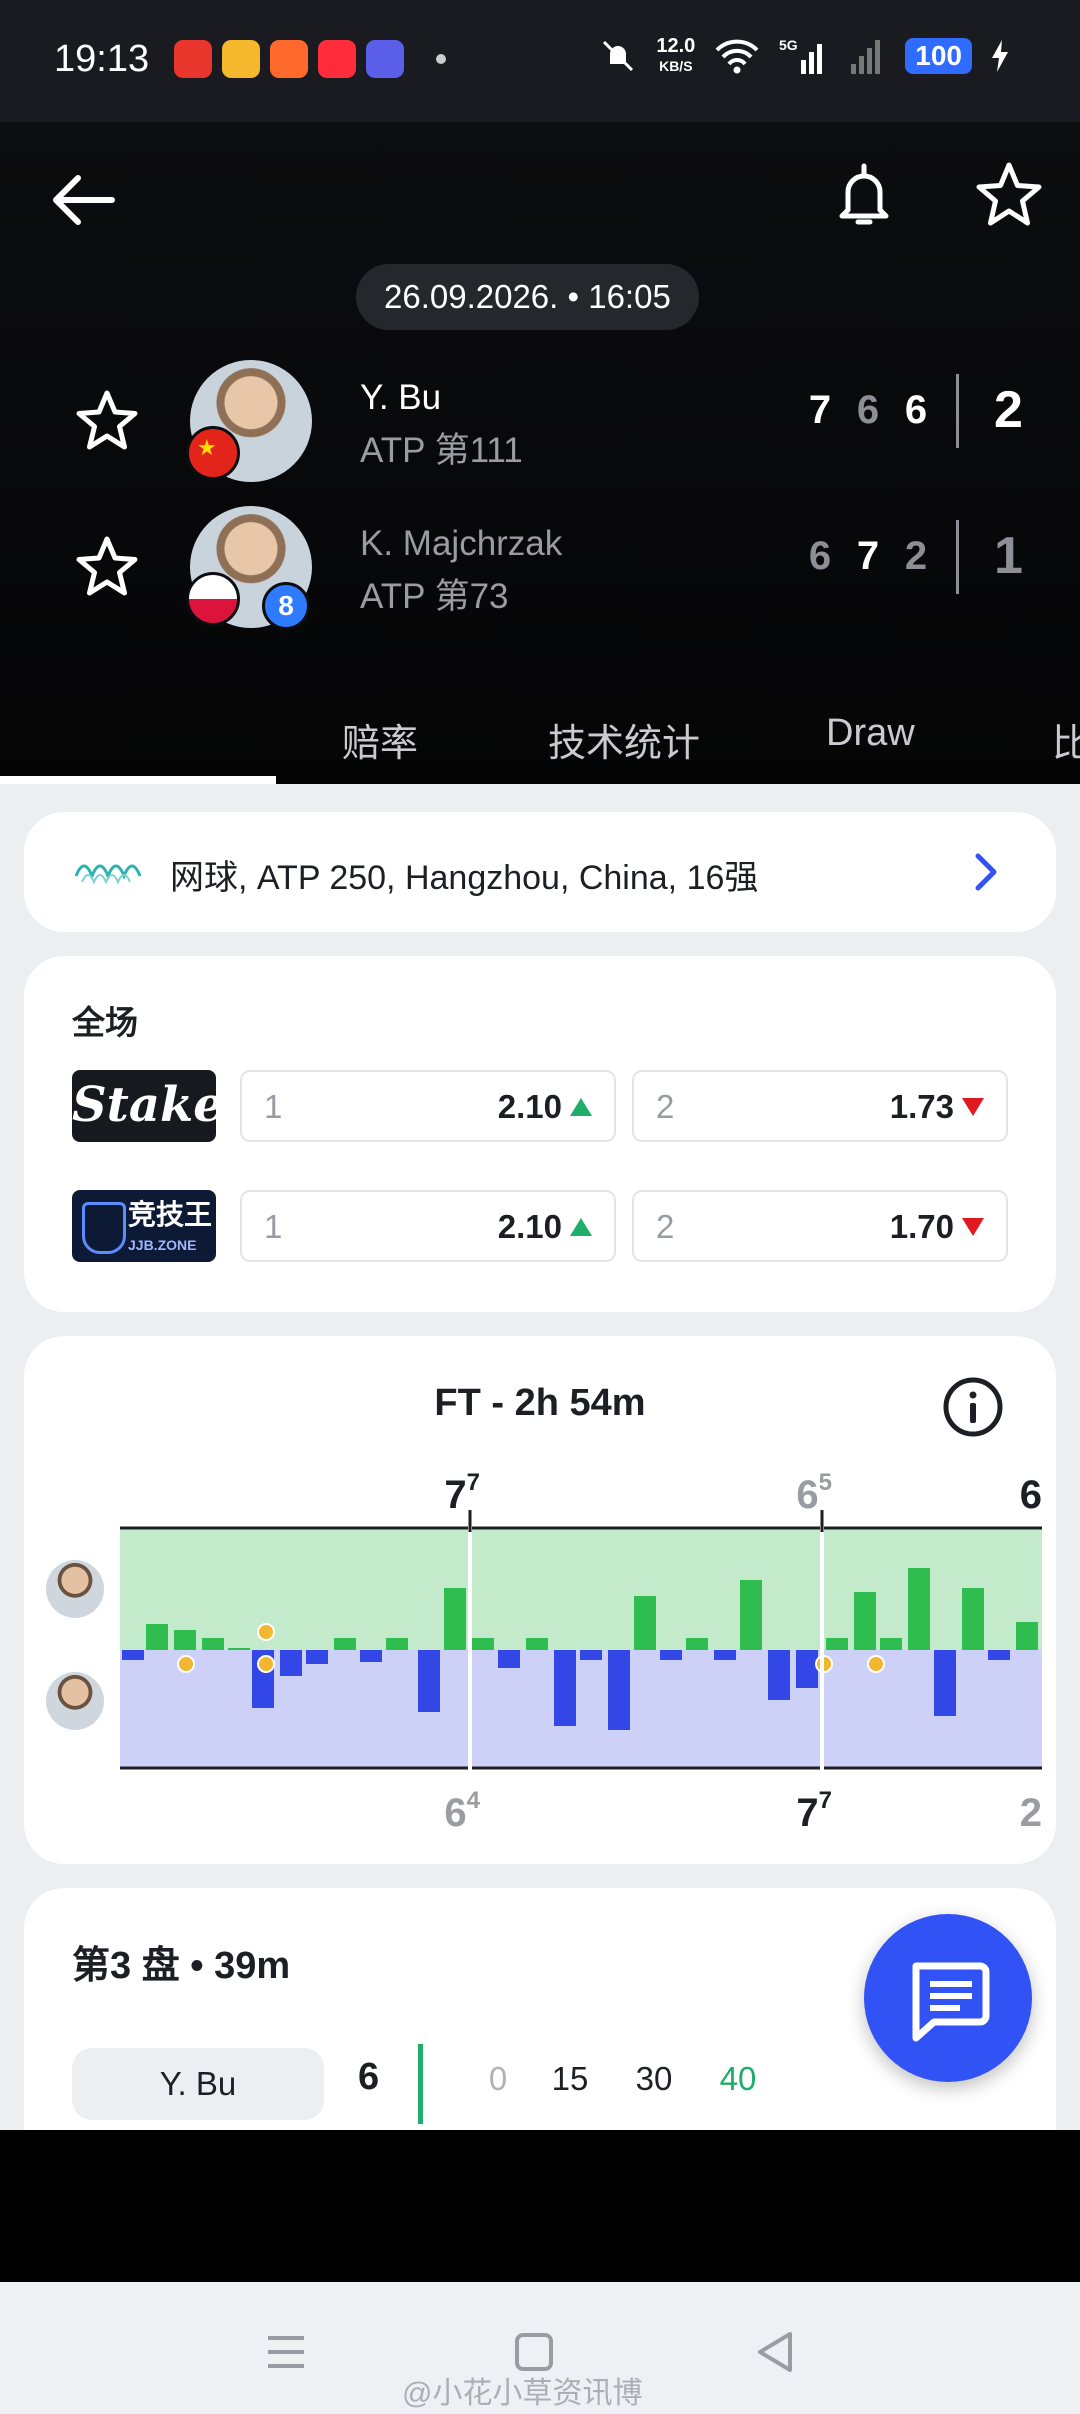 This screenshot has width=1080, height=2414. What do you see at coordinates (868, 410) in the screenshot?
I see `set-scores: 7 6 6` at bounding box center [868, 410].